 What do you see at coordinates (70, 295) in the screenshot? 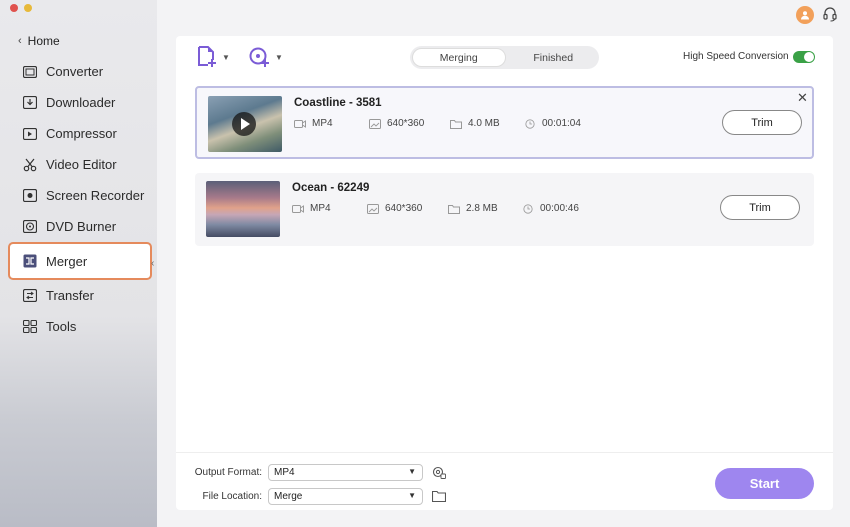
I see `sidebar-item-label: Transfer` at bounding box center [70, 295].